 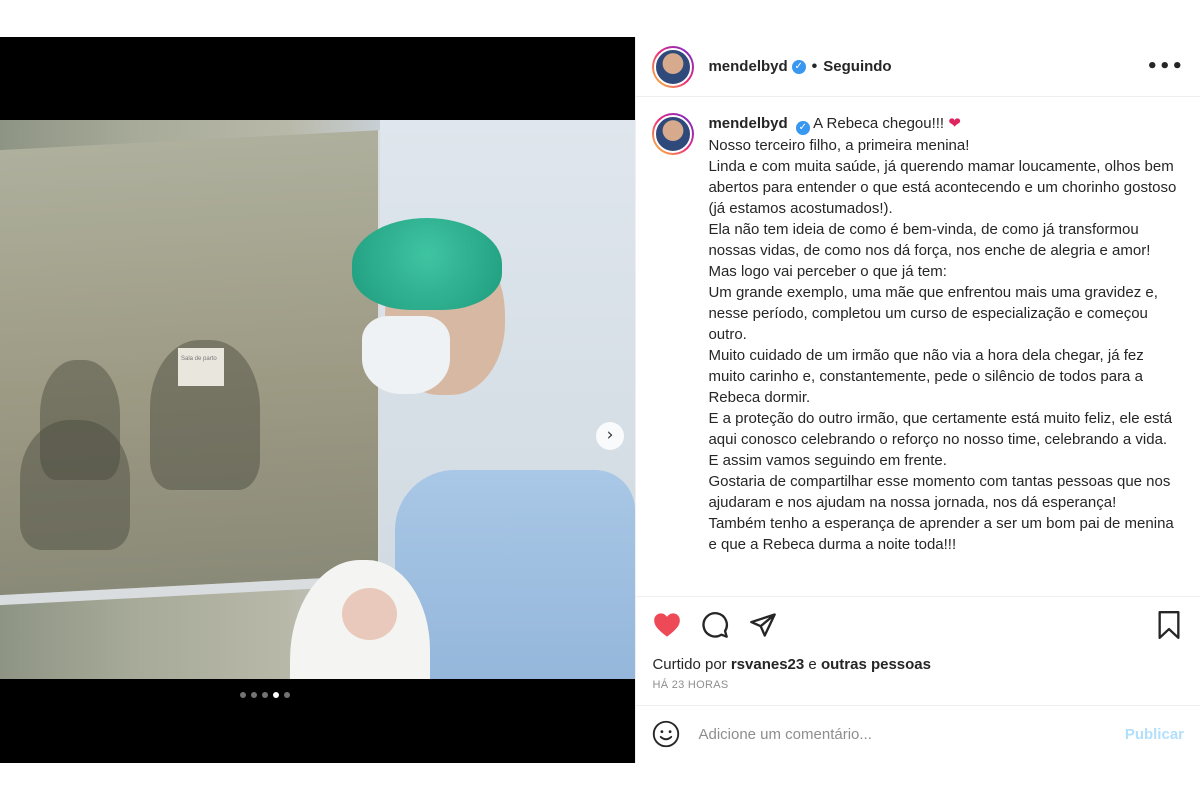 I want to click on avatar-image, so click(x=673, y=66).